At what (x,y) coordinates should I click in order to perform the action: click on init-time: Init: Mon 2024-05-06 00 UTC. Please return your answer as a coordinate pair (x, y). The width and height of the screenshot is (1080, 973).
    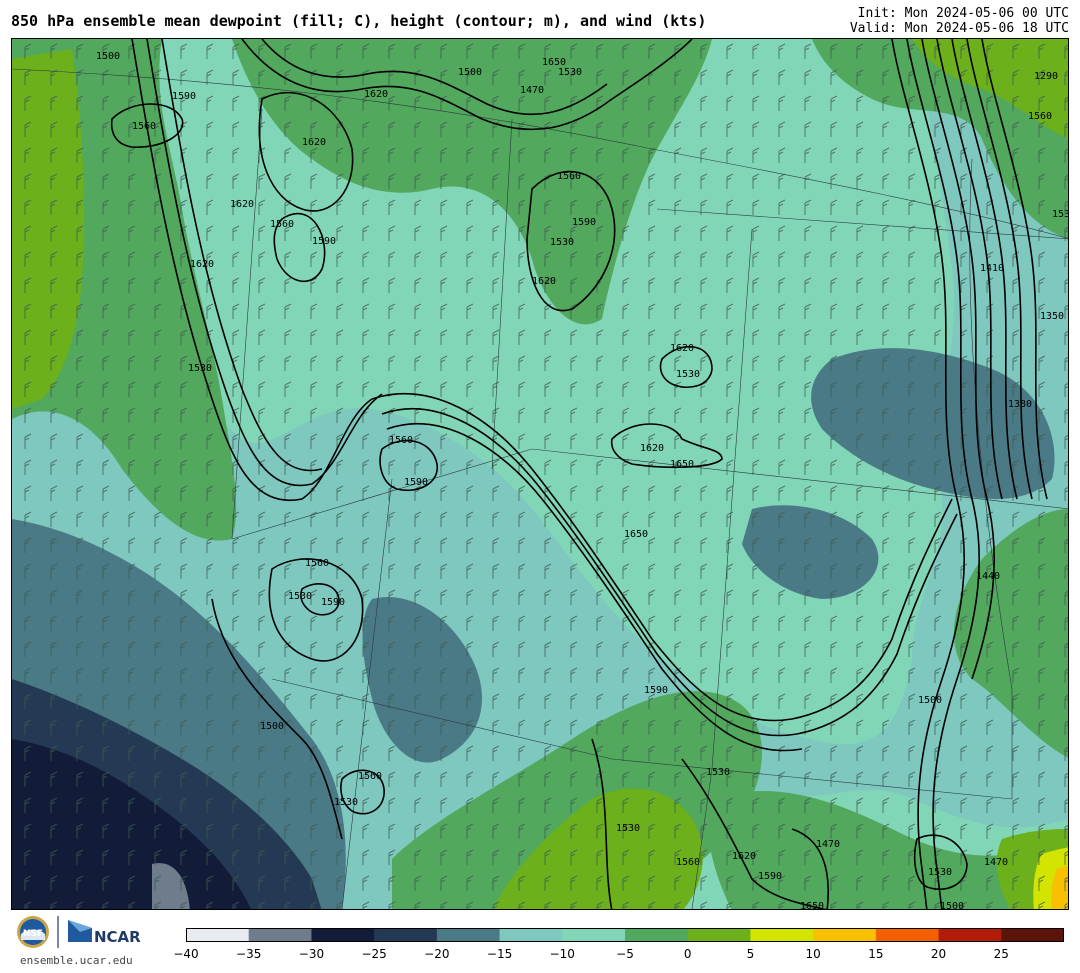
    Looking at the image, I should click on (963, 13).